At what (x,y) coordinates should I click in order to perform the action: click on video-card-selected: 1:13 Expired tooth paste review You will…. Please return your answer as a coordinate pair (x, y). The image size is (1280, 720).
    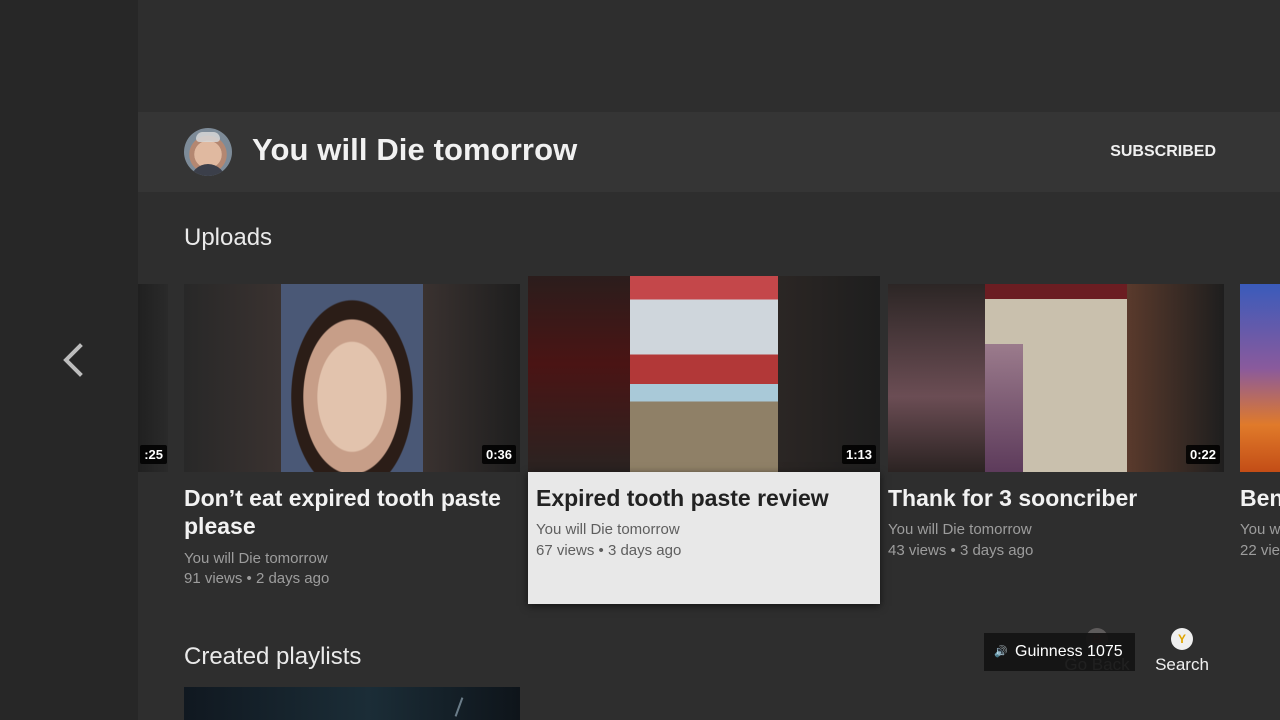
    Looking at the image, I should click on (704, 440).